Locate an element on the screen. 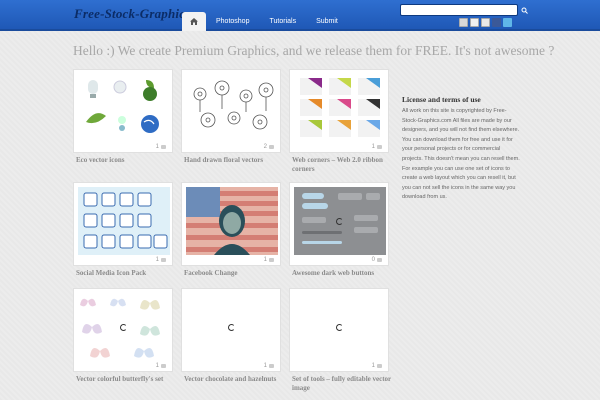 The width and height of the screenshot is (600, 400). caption-floral-vectors: Hand drawn floral vectors is located at coordinates (238, 160).